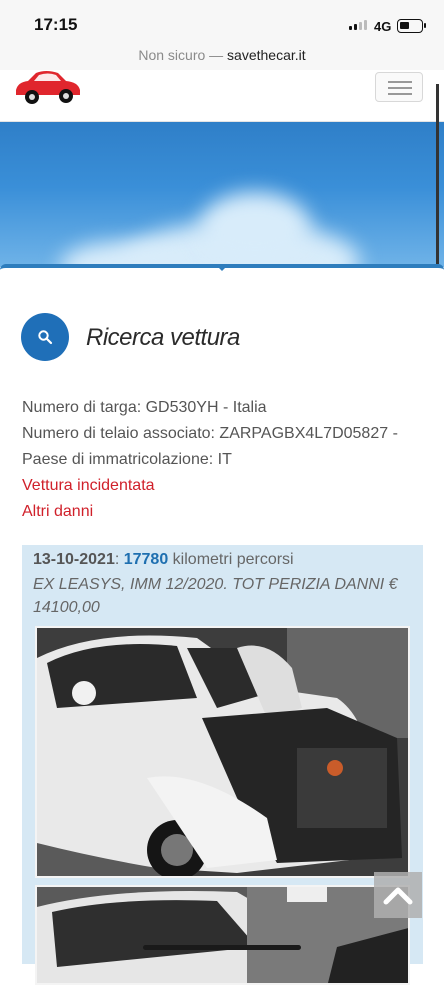 This screenshot has width=444, height=985. I want to click on home-indicator, so click(222, 947).